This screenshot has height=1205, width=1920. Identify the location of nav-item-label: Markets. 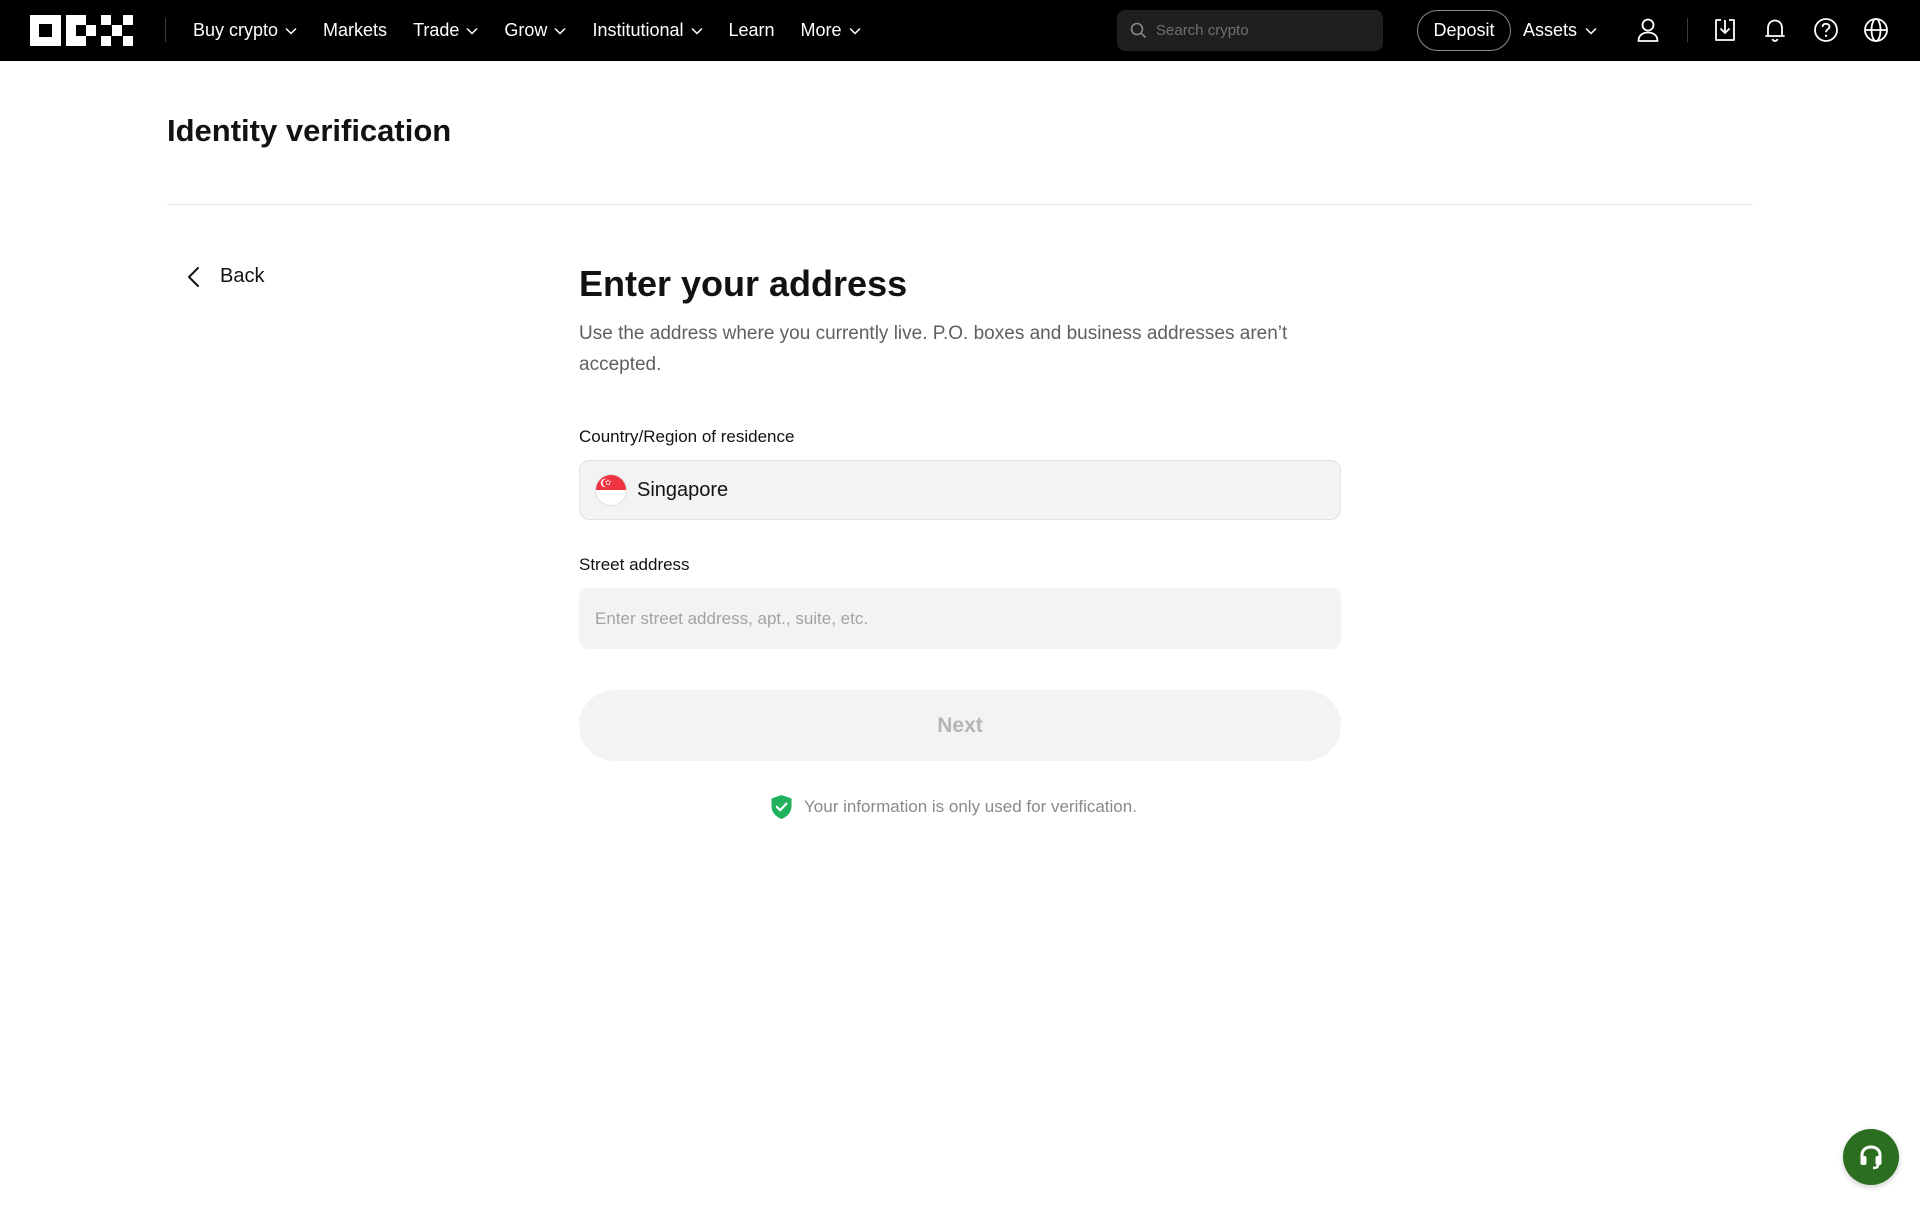
(355, 30).